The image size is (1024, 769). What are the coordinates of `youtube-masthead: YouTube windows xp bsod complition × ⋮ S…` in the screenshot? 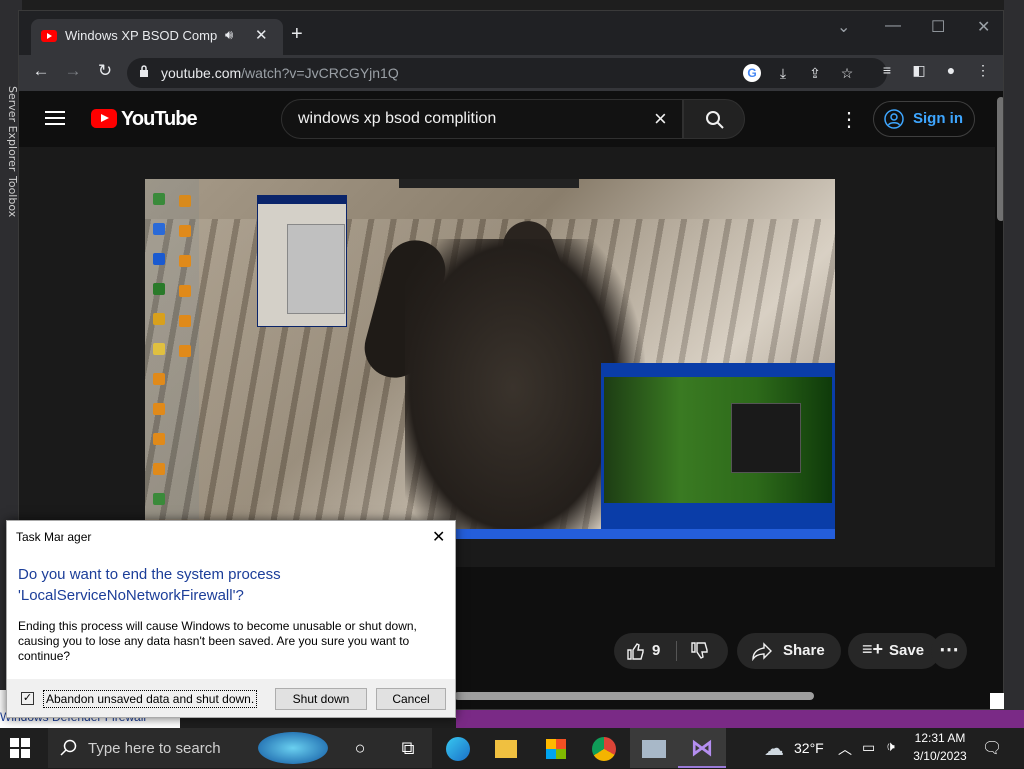 It's located at (511, 119).